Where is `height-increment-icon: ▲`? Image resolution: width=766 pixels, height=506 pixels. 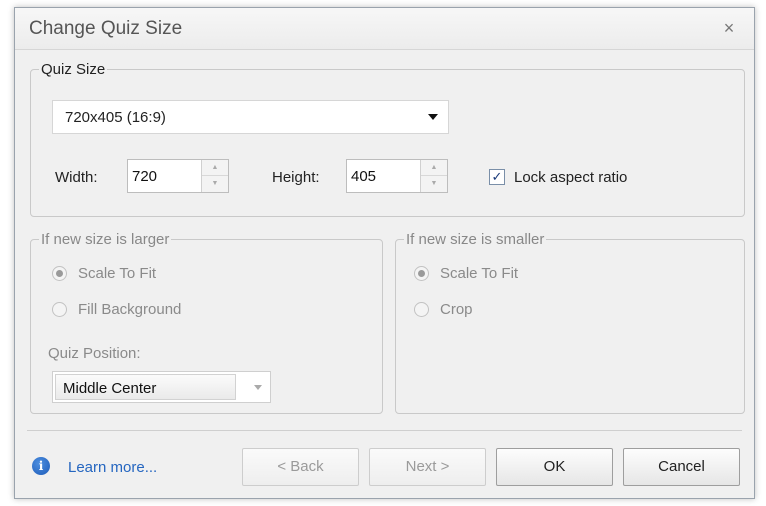
height-increment-icon: ▲ is located at coordinates (434, 168).